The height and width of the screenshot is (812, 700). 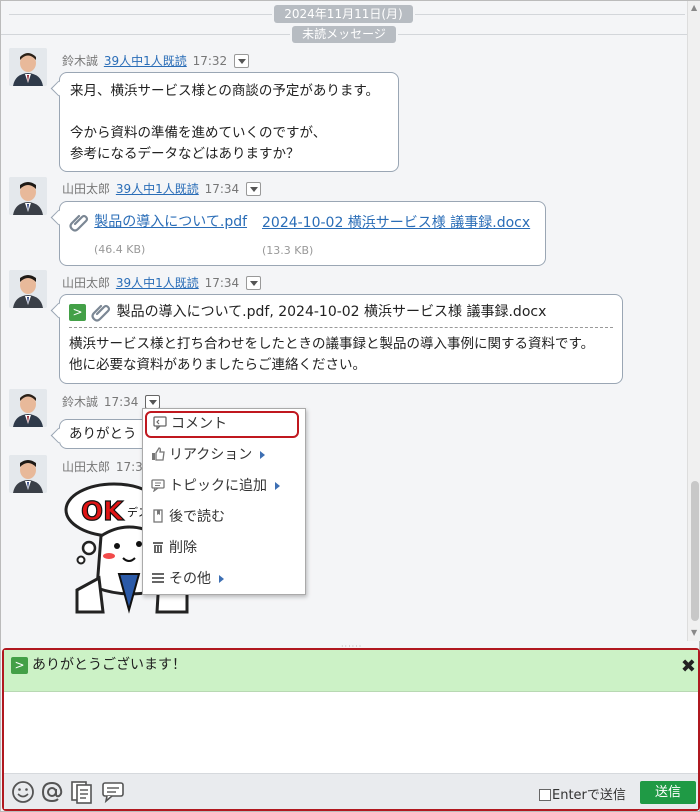 I want to click on message-time: 17:3, so click(x=129, y=467).